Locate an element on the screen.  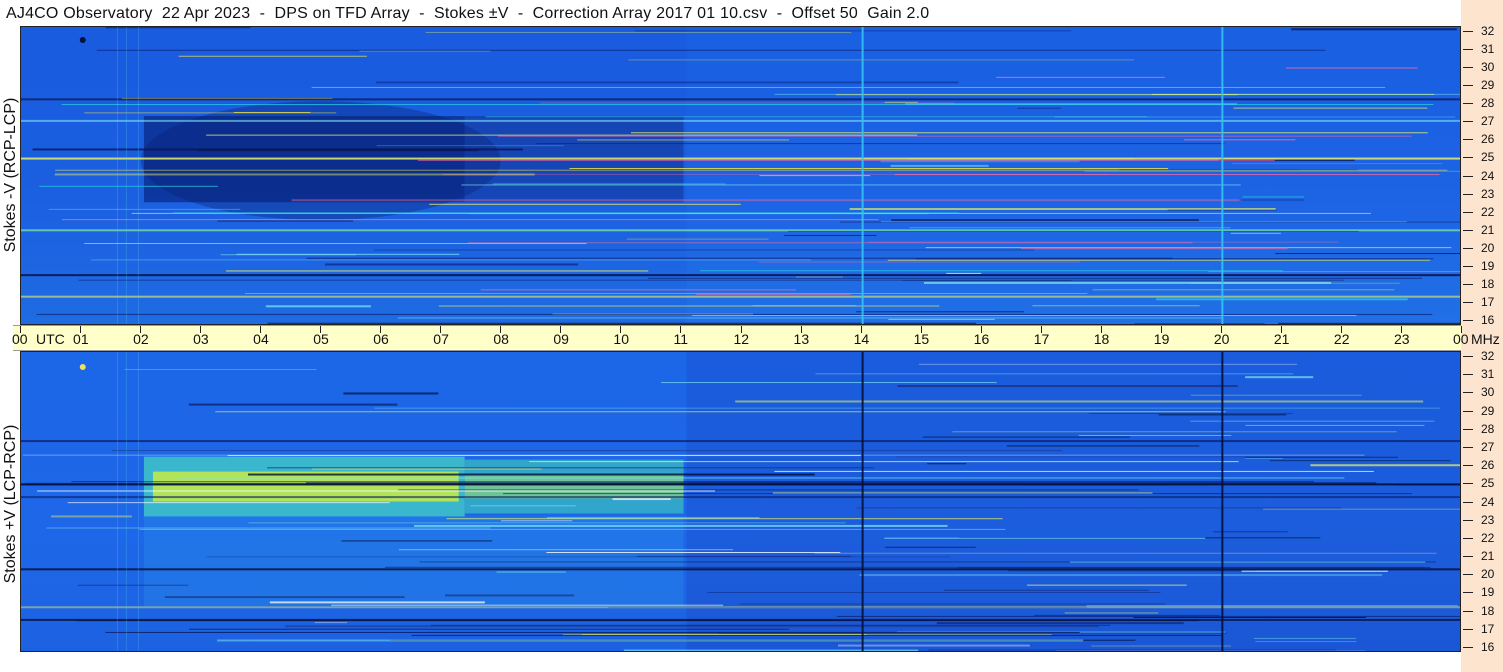
time-tick-label: UTC is located at coordinates (50, 339).